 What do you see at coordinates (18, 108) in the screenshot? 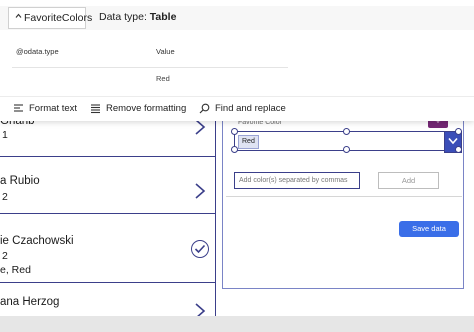
I see `format-text-icon` at bounding box center [18, 108].